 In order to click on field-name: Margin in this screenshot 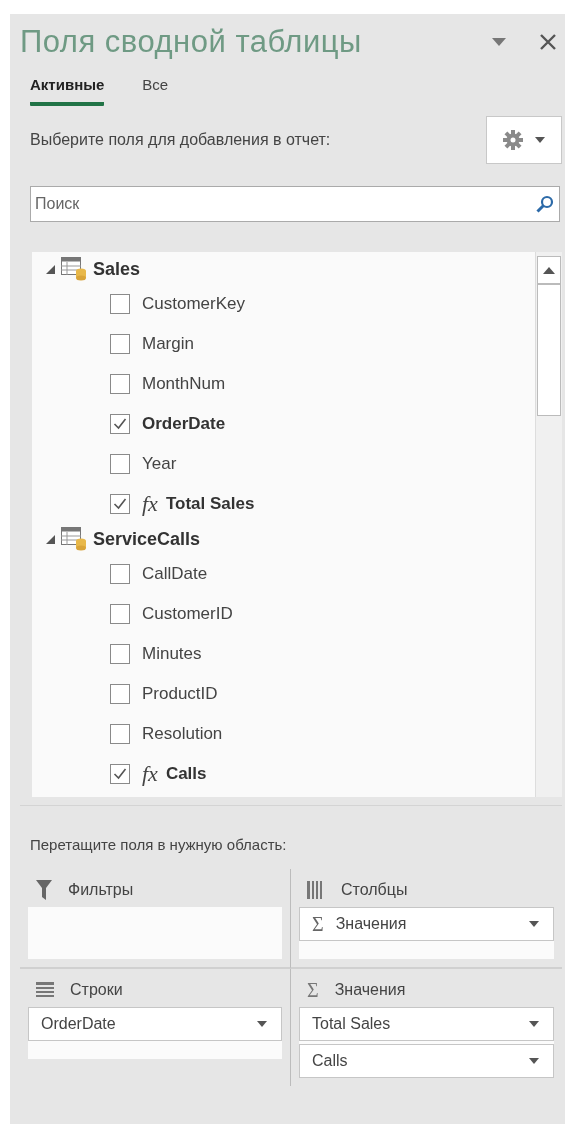, I will do `click(168, 344)`.